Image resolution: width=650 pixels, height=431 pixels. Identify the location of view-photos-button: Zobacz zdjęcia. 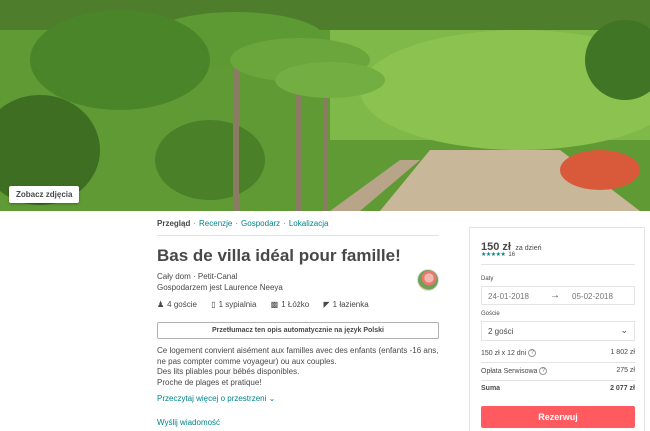
(44, 194).